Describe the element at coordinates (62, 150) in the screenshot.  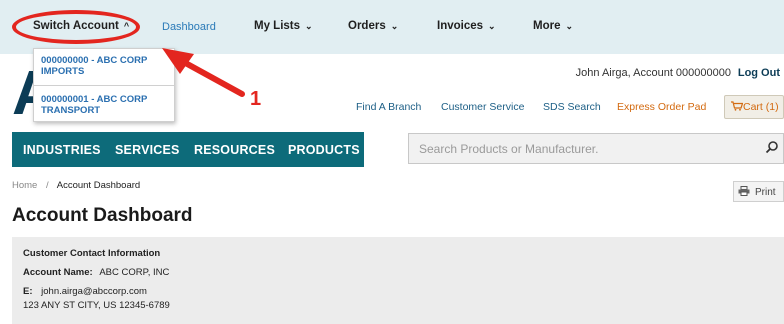
I see `nav-industries: INDUSTRIES` at that location.